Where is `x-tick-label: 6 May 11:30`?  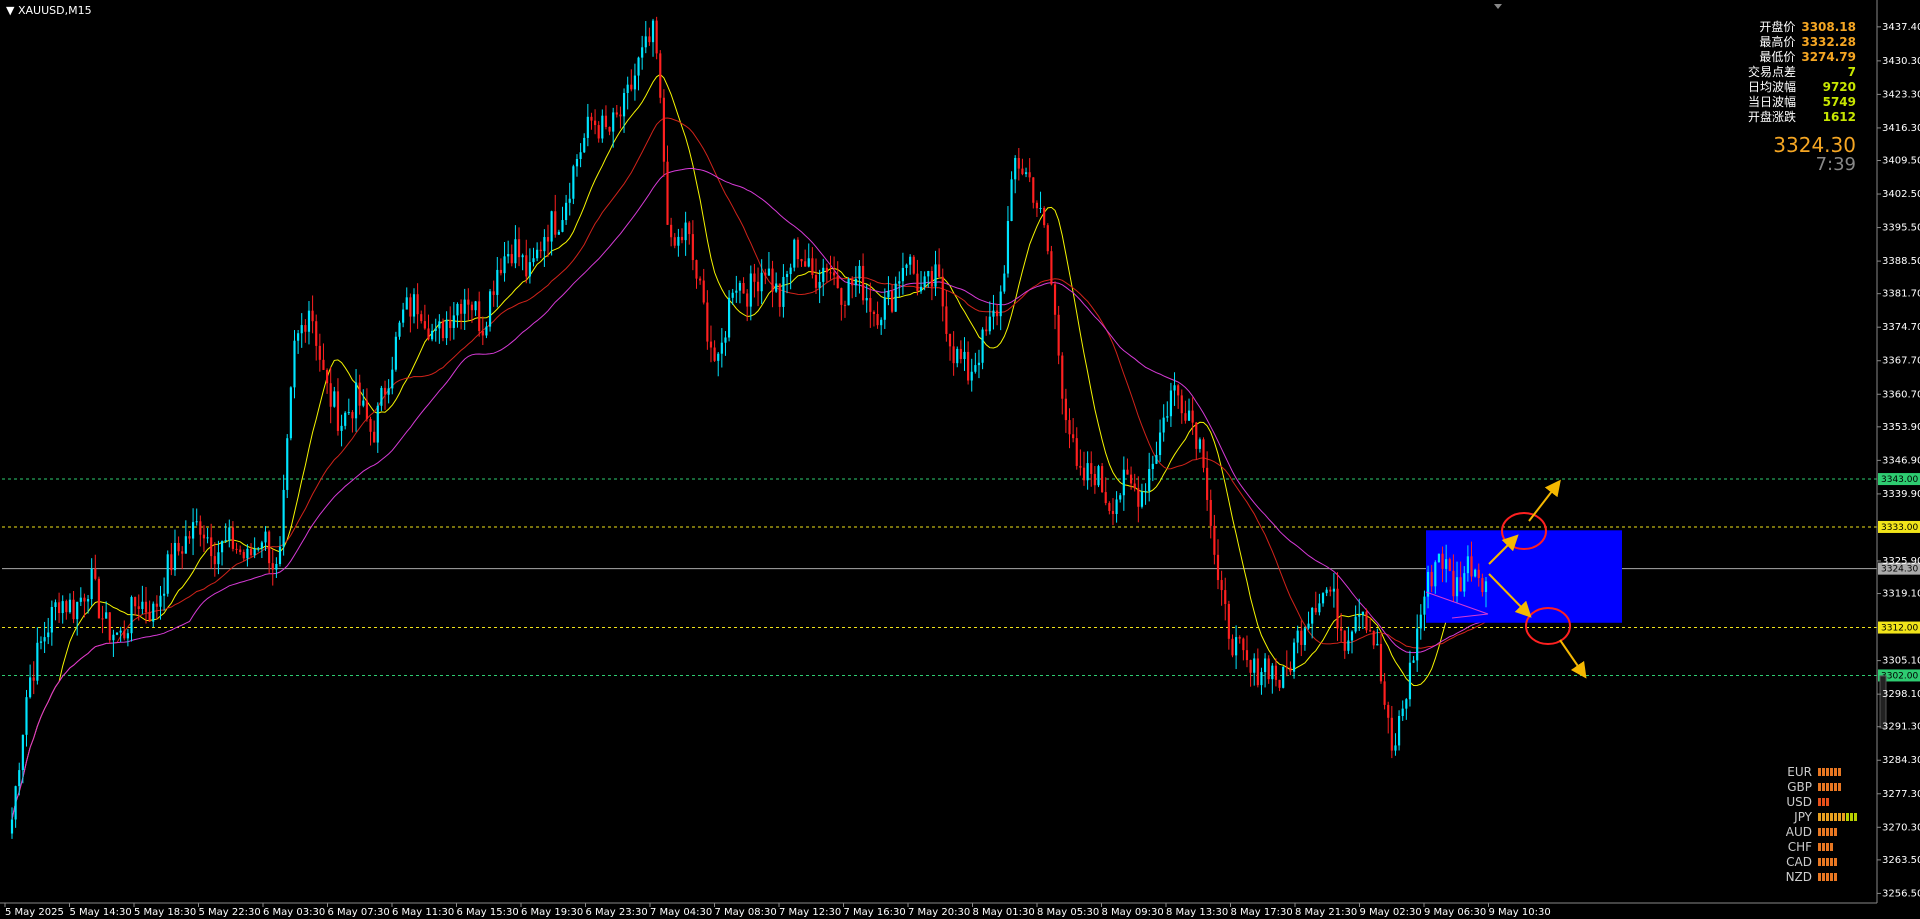 x-tick-label: 6 May 11:30 is located at coordinates (423, 912).